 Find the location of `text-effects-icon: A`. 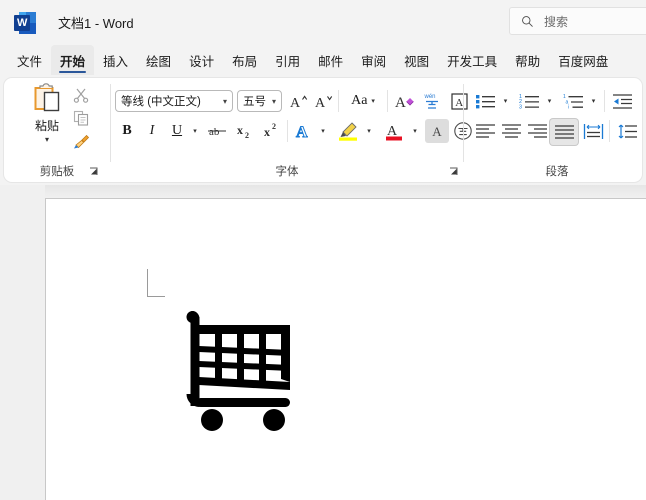

text-effects-icon: A is located at coordinates (302, 132).